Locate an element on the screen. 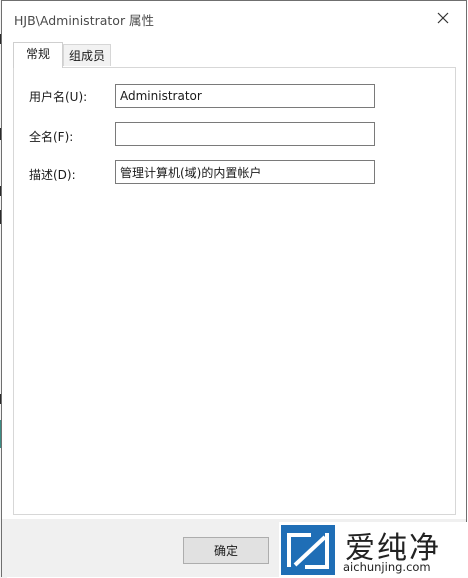  tab-general: 常规 is located at coordinates (38, 55).